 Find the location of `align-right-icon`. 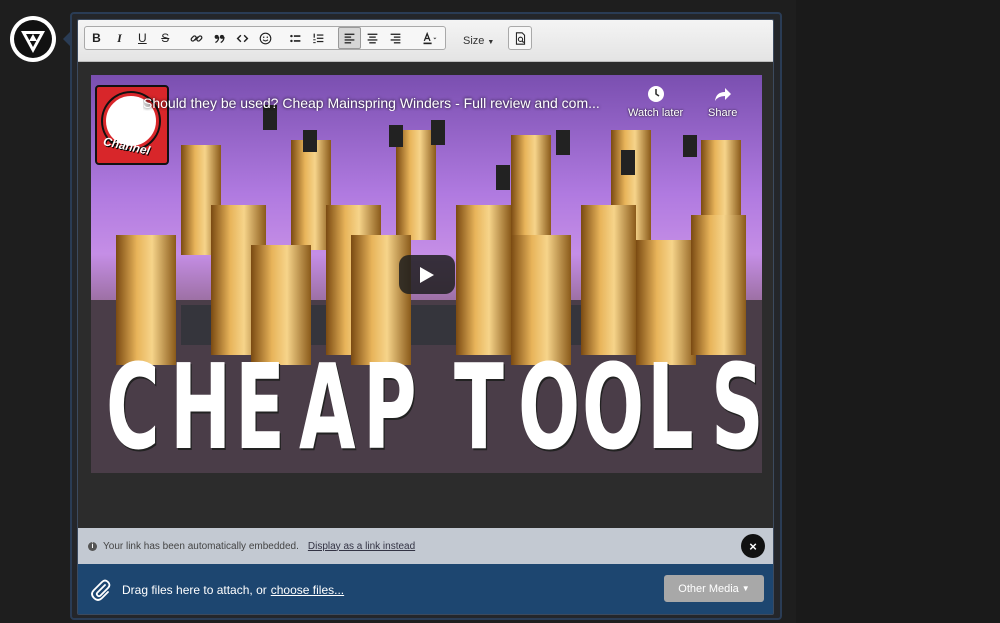

align-right-icon is located at coordinates (395, 38).